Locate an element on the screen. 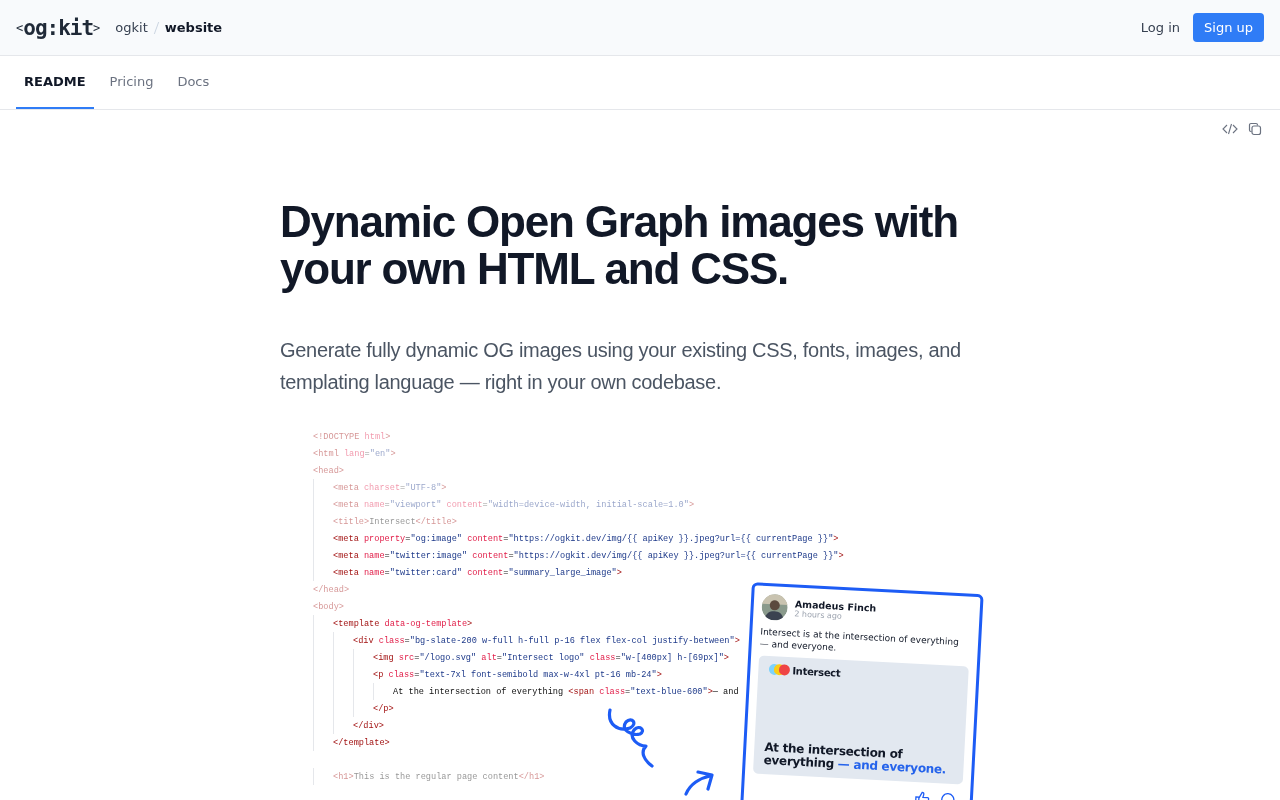 The width and height of the screenshot is (1280, 800). brand-name: Intersect is located at coordinates (816, 671).